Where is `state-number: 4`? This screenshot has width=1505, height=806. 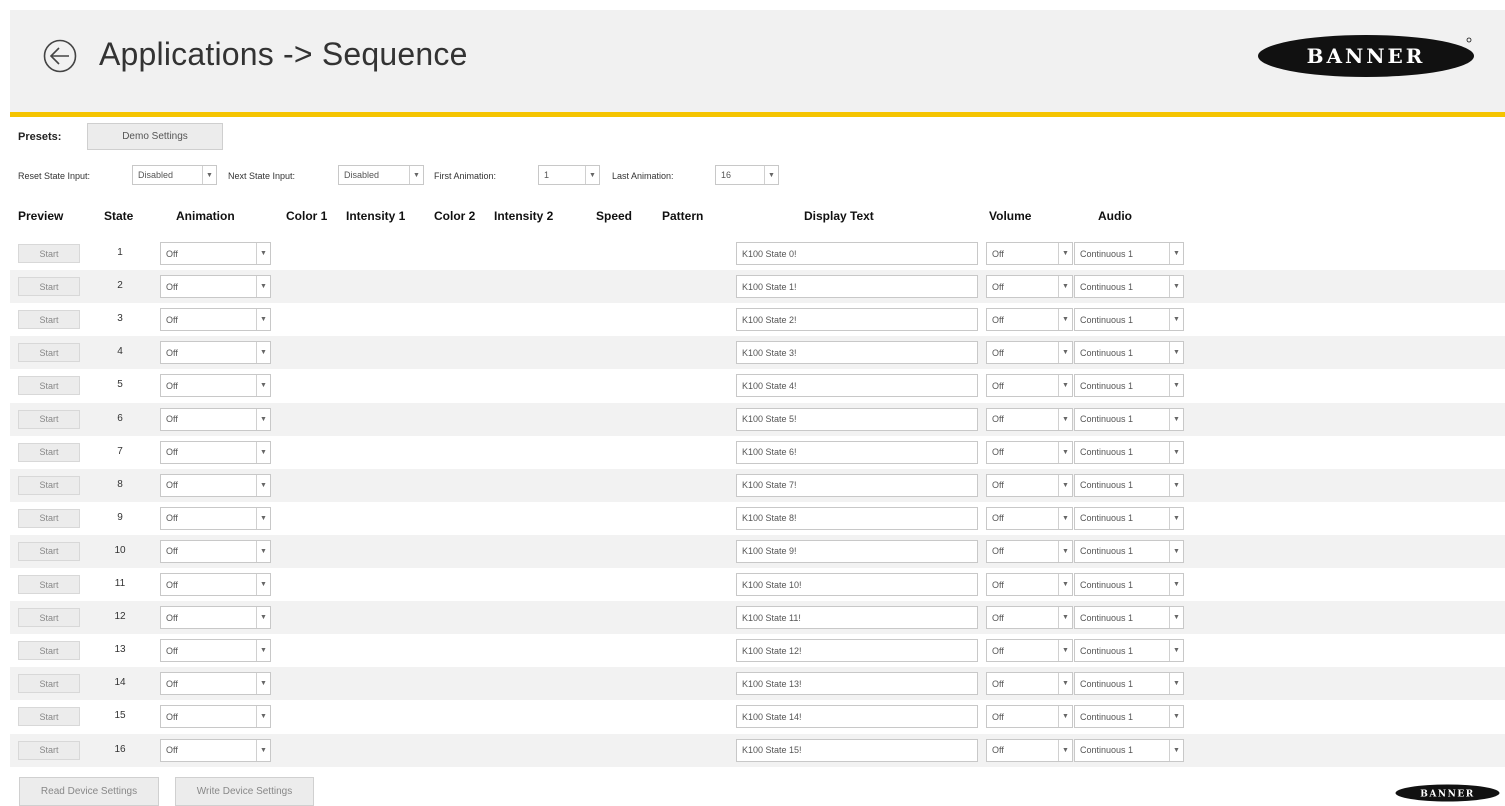
state-number: 4 is located at coordinates (120, 352).